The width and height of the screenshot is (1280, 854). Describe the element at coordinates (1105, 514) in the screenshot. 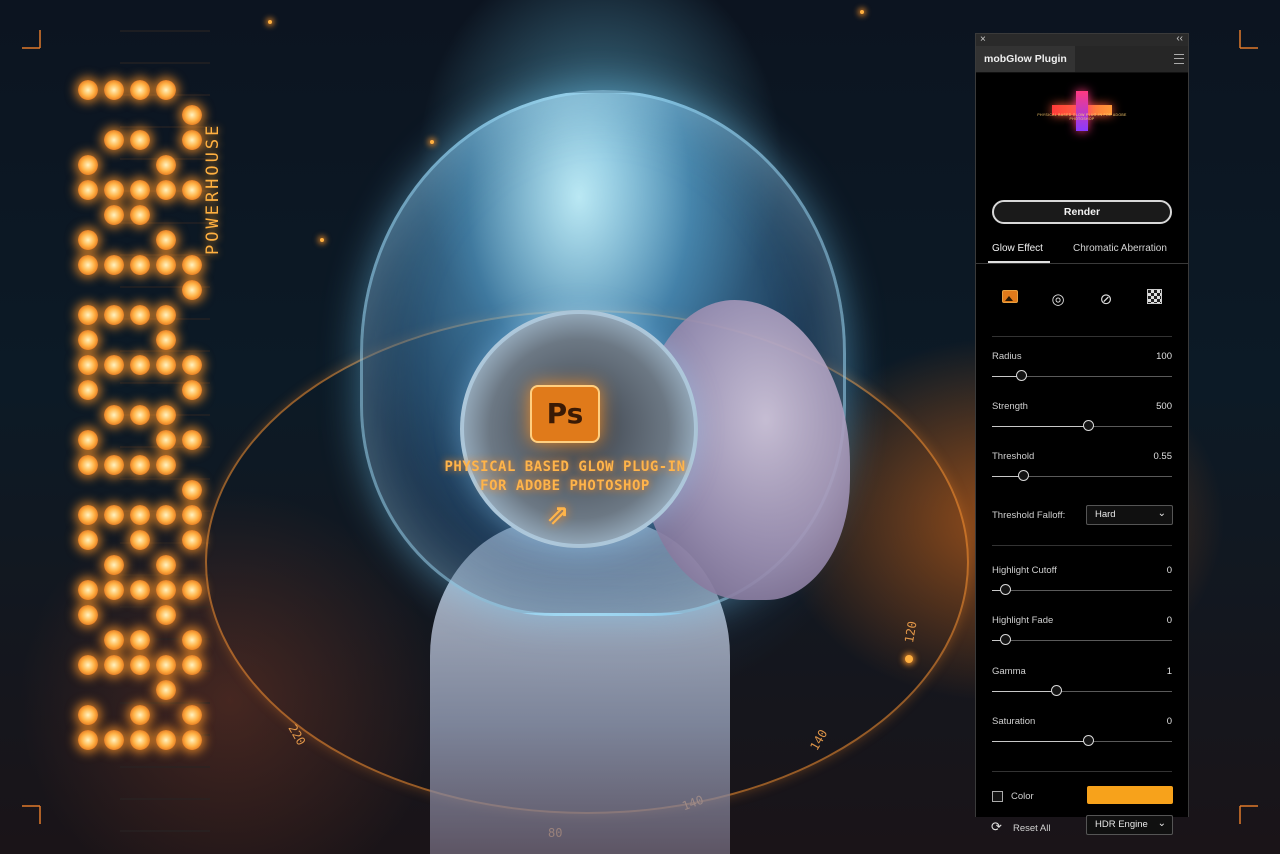

I see `threshold-falloff-value: Hard` at that location.